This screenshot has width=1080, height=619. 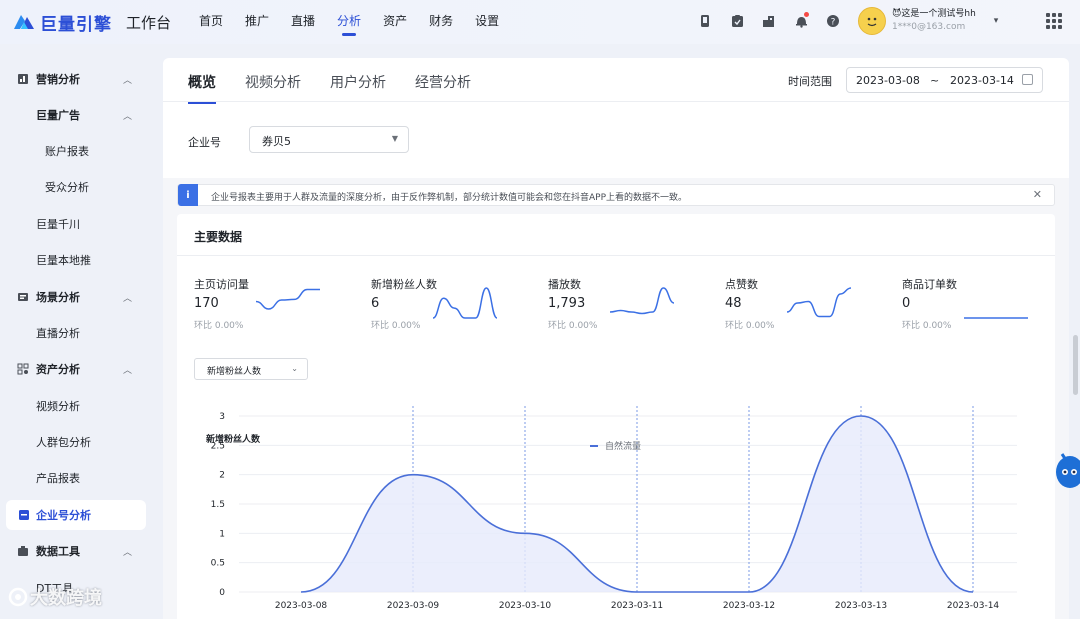 What do you see at coordinates (929, 27) in the screenshot?
I see `user-email: 1***0@163.com` at bounding box center [929, 27].